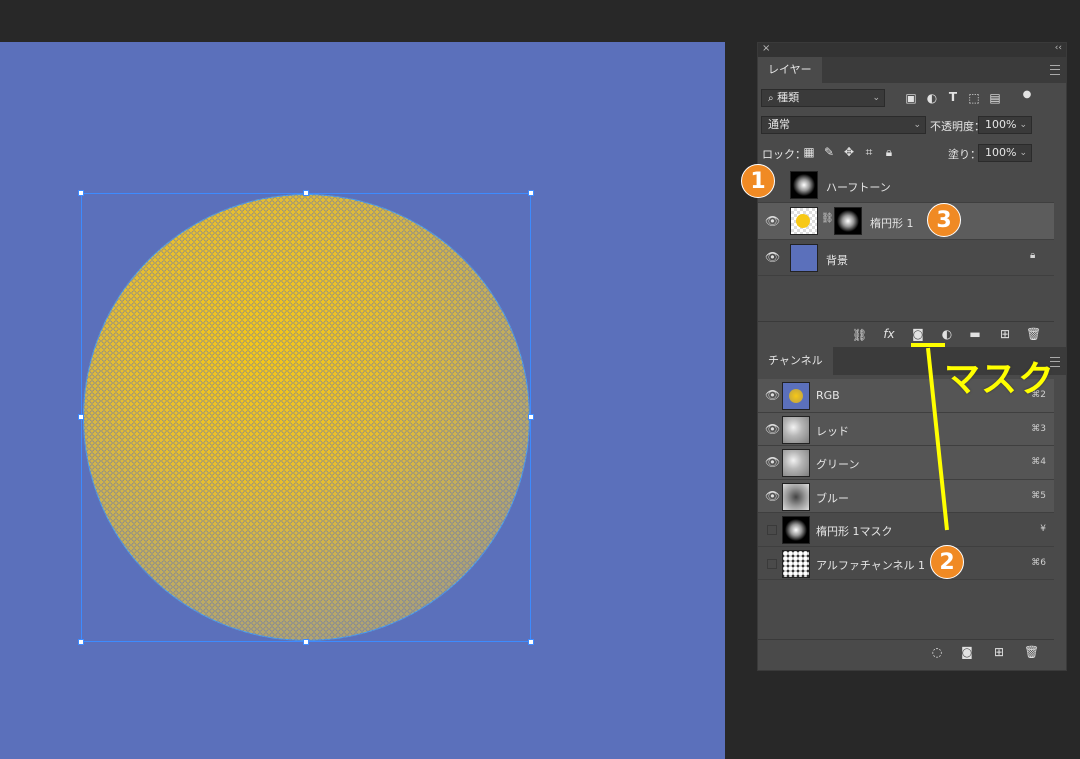 The width and height of the screenshot is (1080, 759). What do you see at coordinates (930, 437) in the screenshot?
I see `annotation-lines` at bounding box center [930, 437].